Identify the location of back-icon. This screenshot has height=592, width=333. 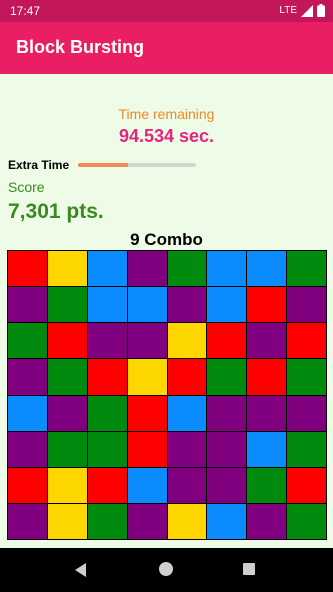
(80, 570).